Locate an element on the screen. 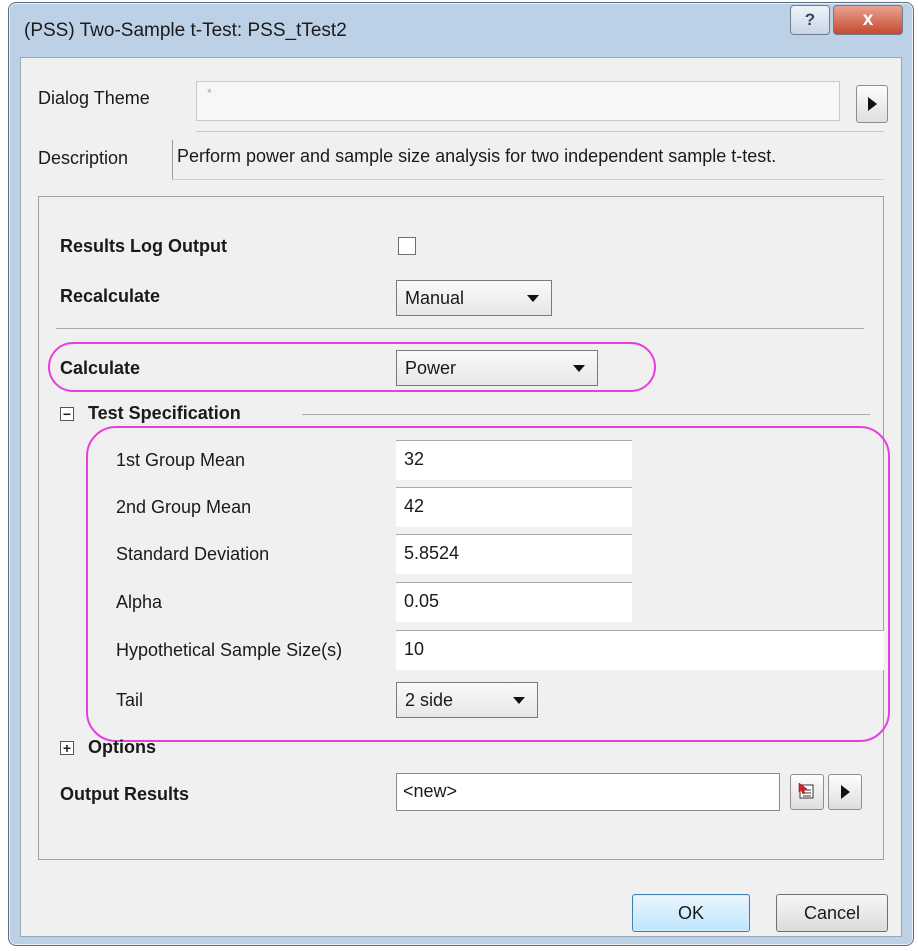 The height and width of the screenshot is (951, 918). ok-button: OK is located at coordinates (691, 913).